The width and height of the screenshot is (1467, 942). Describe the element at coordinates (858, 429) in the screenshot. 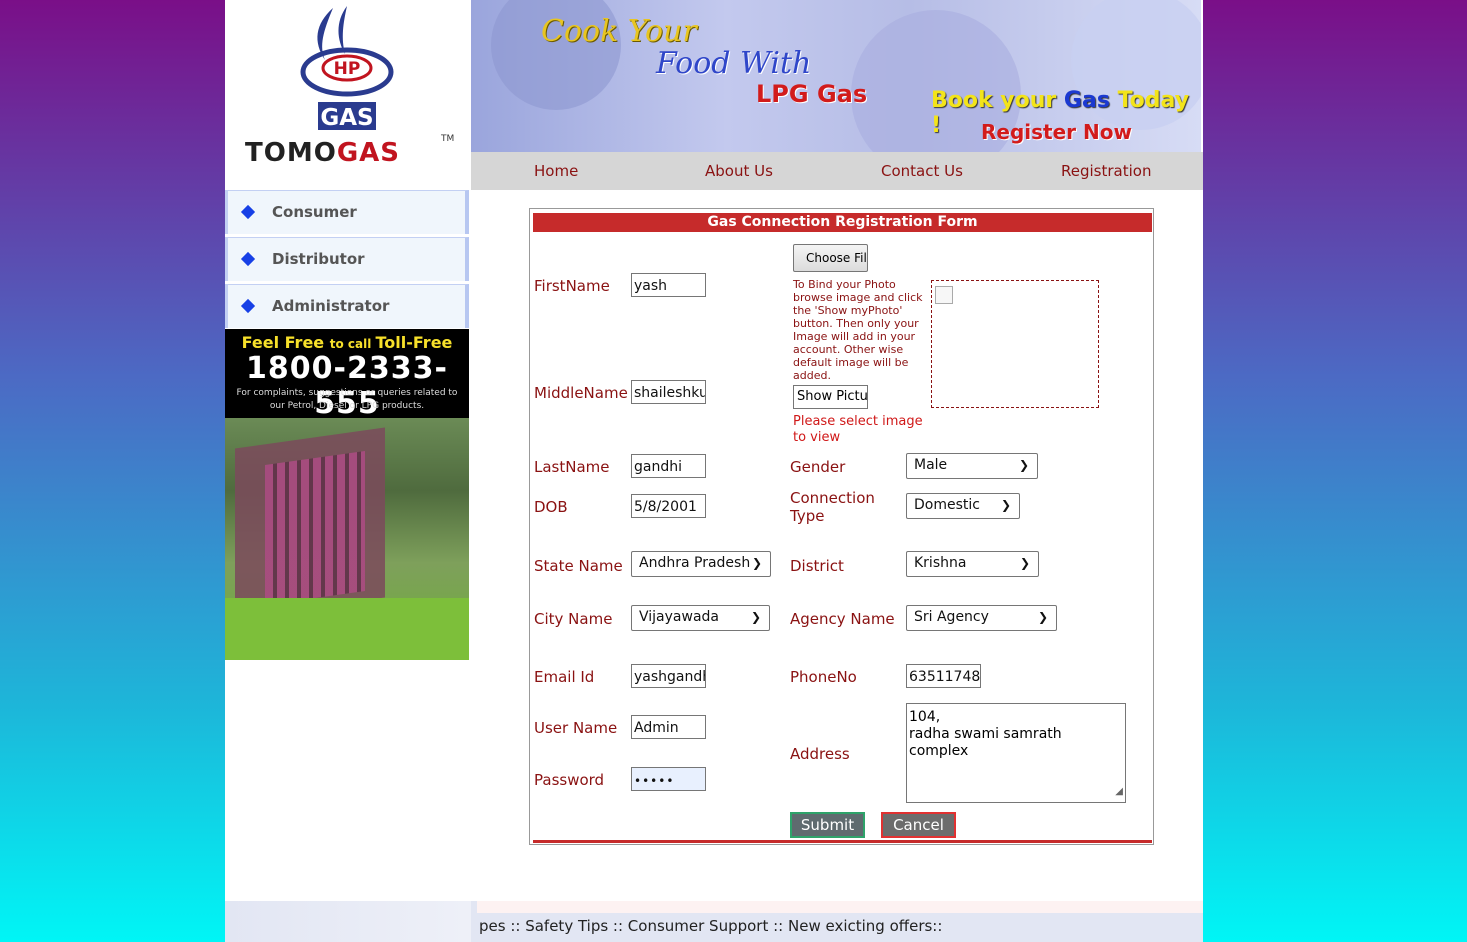

I see `select-image-message: Please select image to view` at that location.